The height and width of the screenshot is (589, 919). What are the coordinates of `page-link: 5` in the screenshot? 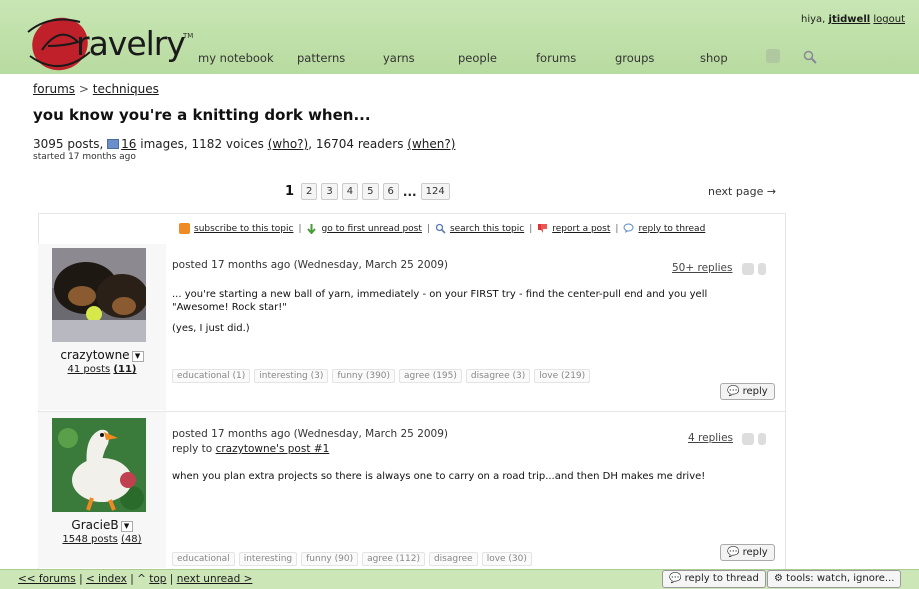 It's located at (370, 191).